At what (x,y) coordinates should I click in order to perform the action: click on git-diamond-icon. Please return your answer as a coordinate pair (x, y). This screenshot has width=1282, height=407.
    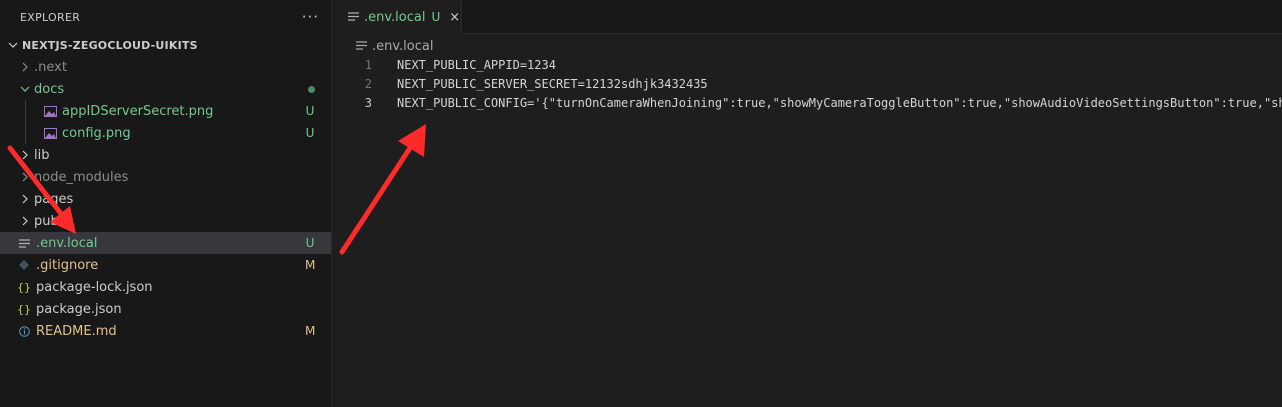
    Looking at the image, I should click on (24, 265).